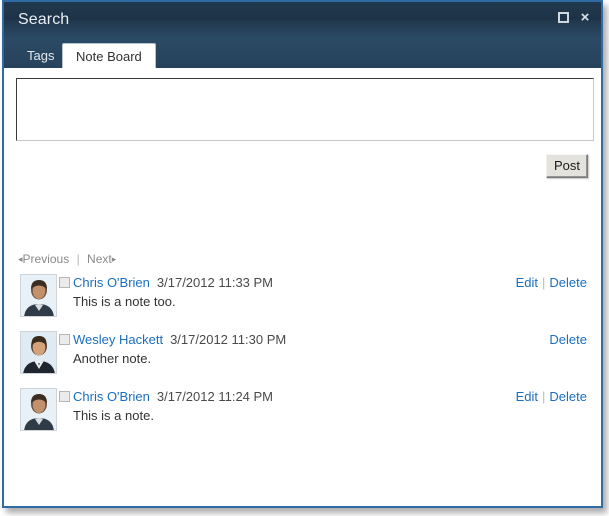 This screenshot has width=609, height=516. Describe the element at coordinates (302, 53) in the screenshot. I see `tab-strip: Tags Note Board` at that location.